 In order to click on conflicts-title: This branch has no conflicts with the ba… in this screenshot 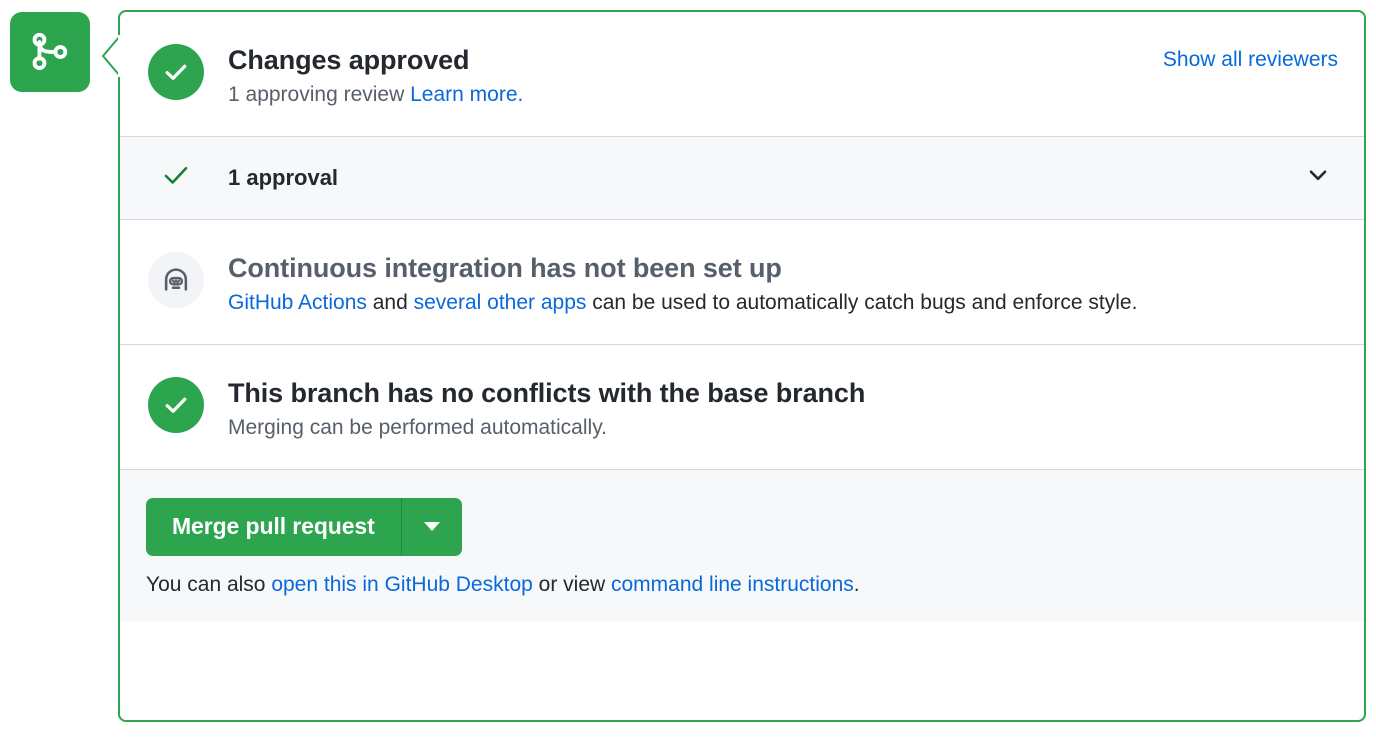, I will do `click(547, 392)`.